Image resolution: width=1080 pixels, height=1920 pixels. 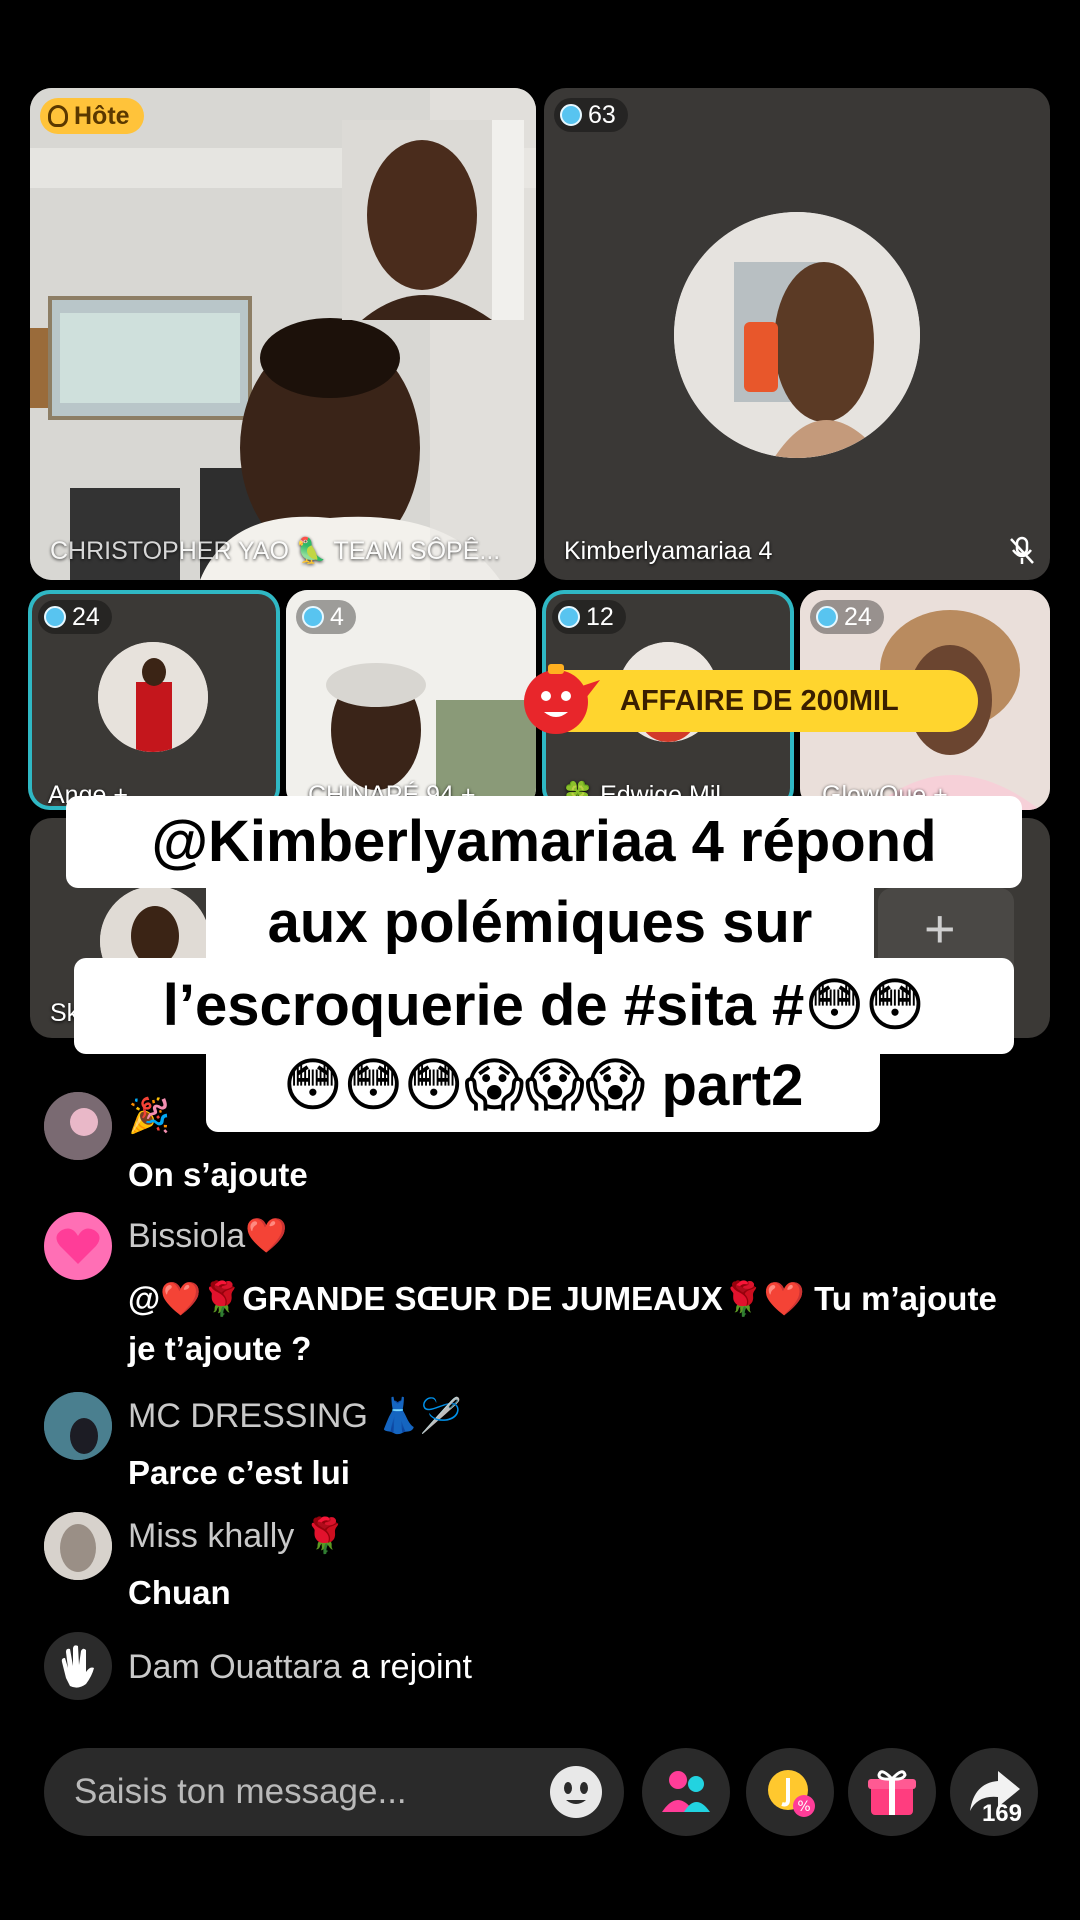 I want to click on small-tile-badge: 12, so click(x=589, y=617).